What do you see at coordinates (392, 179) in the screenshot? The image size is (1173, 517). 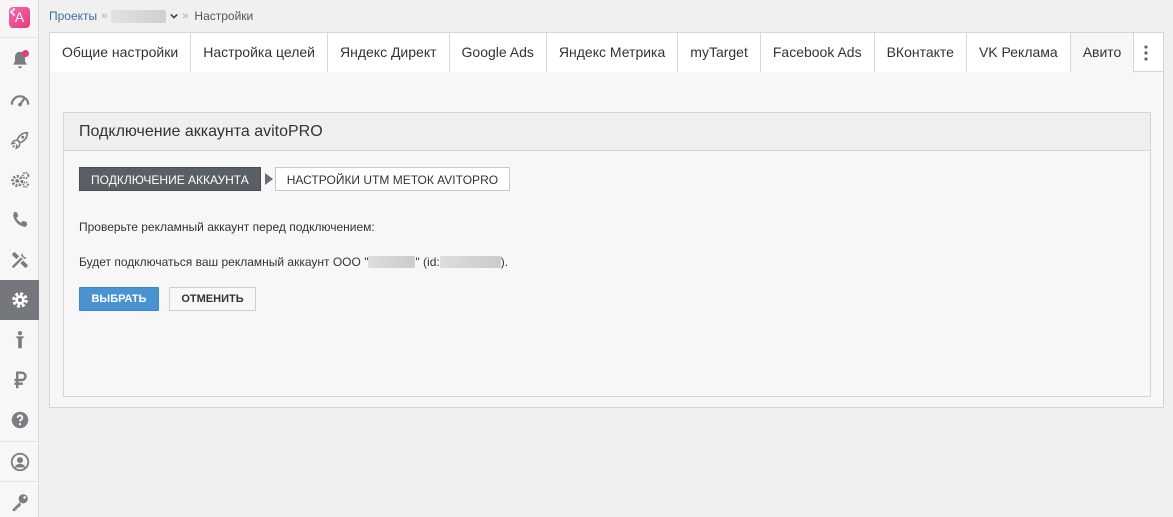 I see `step-utm-settings: Настройки UTM меток avitoPRO` at bounding box center [392, 179].